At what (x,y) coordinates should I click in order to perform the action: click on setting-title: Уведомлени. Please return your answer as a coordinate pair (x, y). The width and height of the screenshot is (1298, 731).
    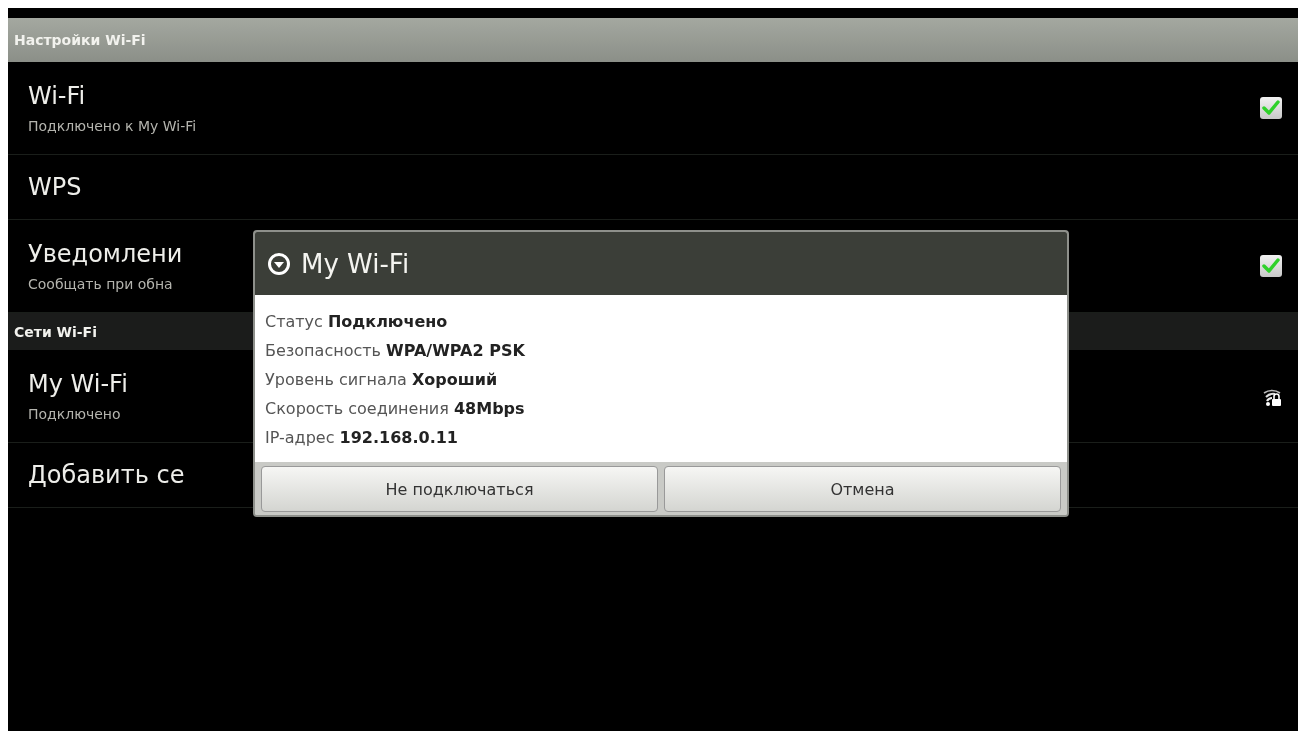
    Looking at the image, I should click on (105, 254).